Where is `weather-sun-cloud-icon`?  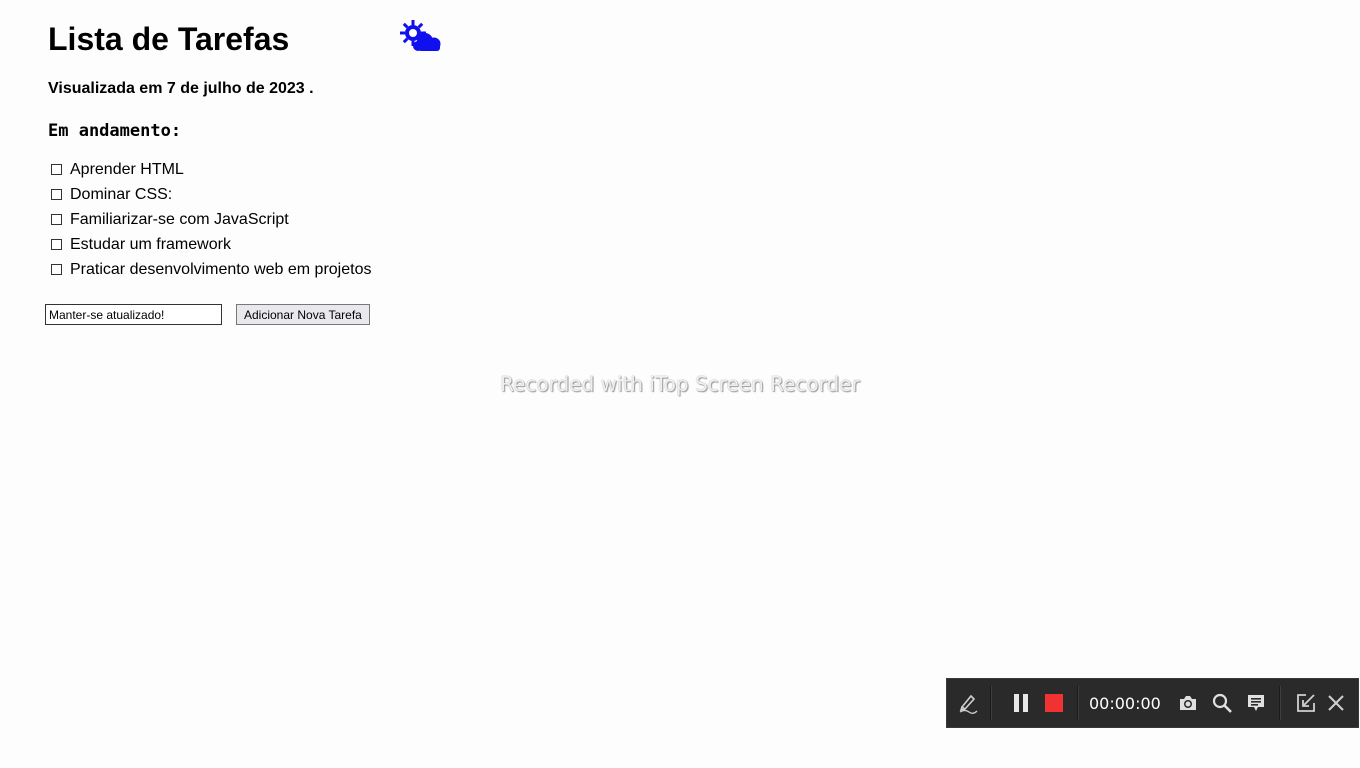
weather-sun-cloud-icon is located at coordinates (420, 35).